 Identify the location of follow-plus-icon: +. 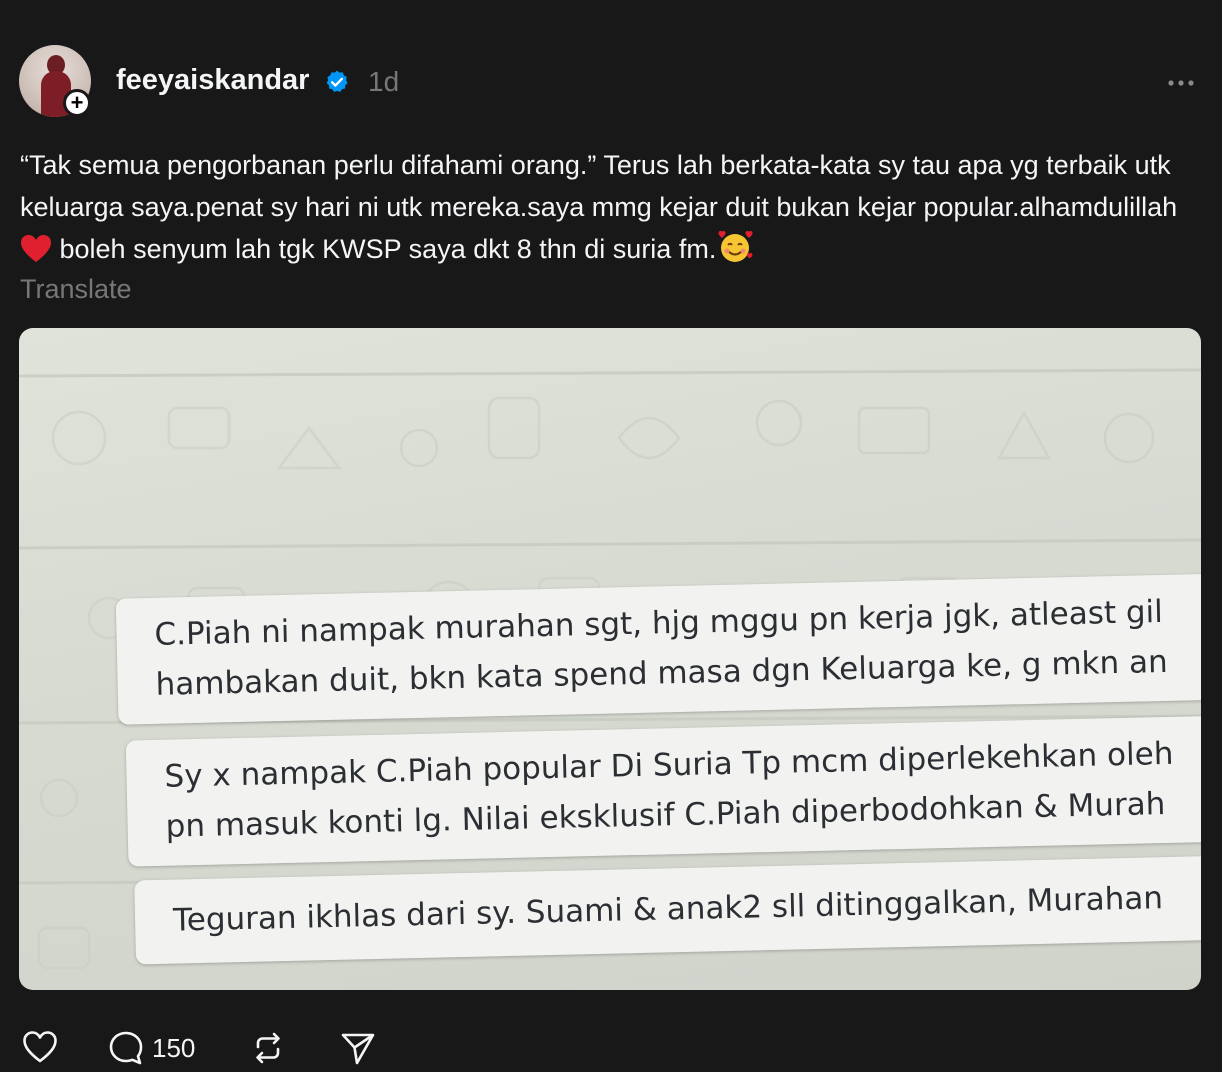
(77, 103).